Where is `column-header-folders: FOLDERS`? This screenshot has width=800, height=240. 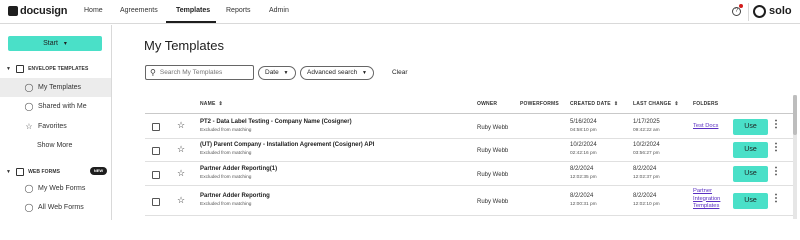 column-header-folders: FOLDERS is located at coordinates (706, 104).